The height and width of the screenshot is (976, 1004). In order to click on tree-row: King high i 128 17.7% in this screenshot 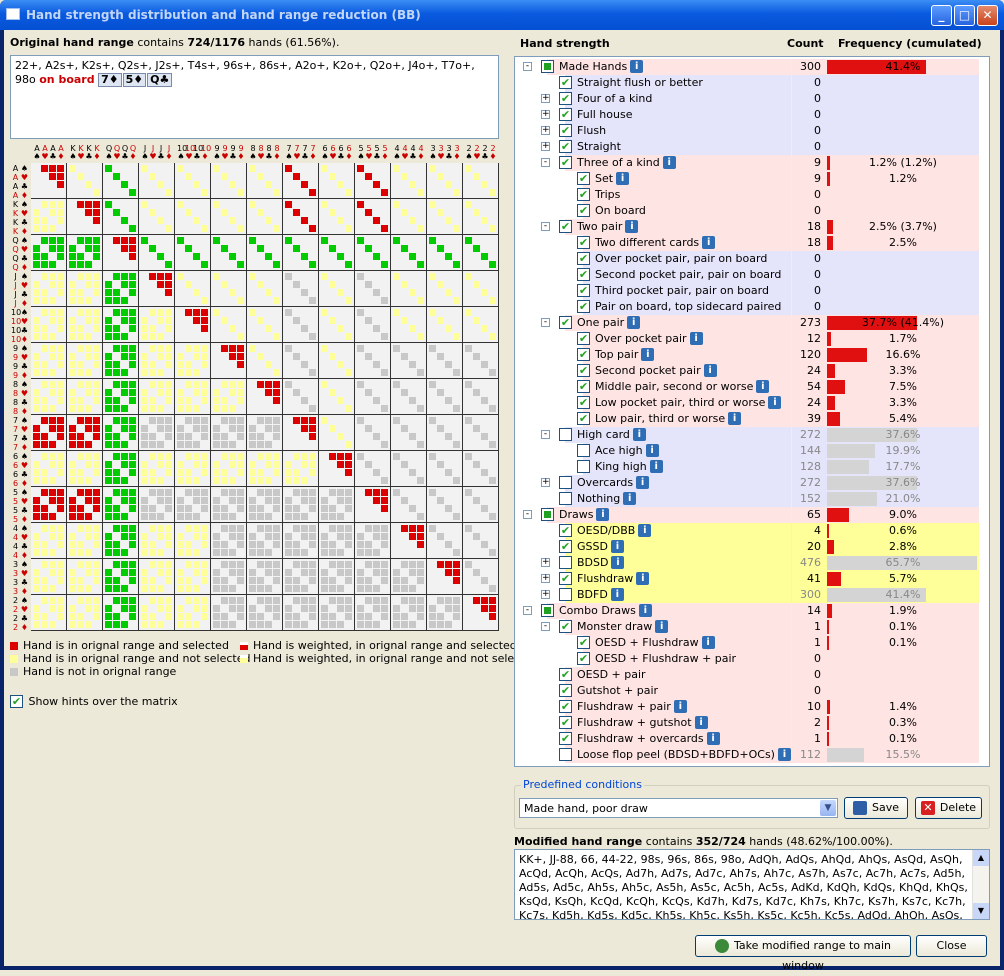, I will do `click(749, 467)`.